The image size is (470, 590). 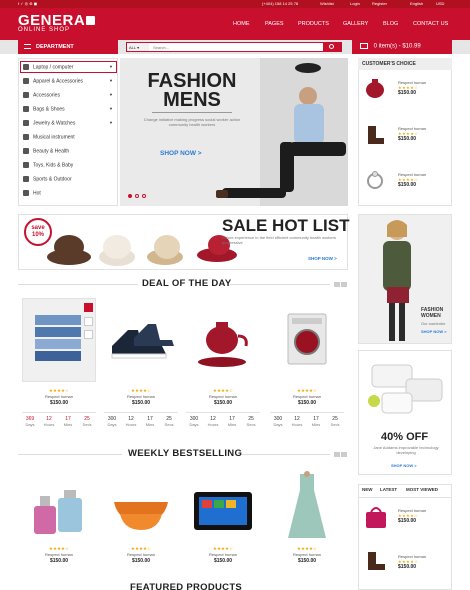 What do you see at coordinates (68, 95) in the screenshot?
I see `sidebar-item-accessories: Accessories ▼` at bounding box center [68, 95].